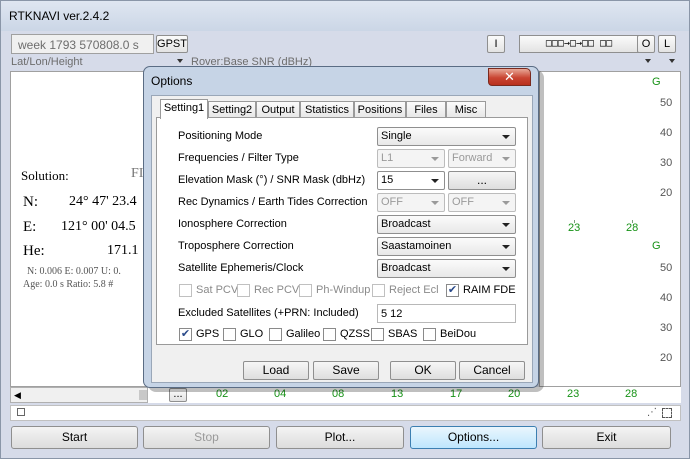 Image resolution: width=690 pixels, height=459 pixels. What do you see at coordinates (446, 246) in the screenshot?
I see `troposphere-select: Saastamoinen` at bounding box center [446, 246].